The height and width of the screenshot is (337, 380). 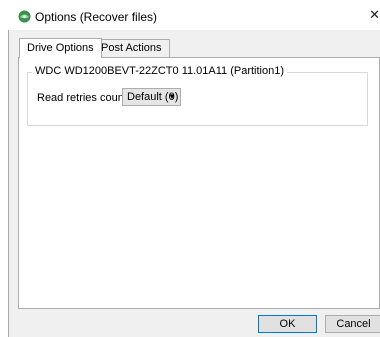 What do you see at coordinates (172, 96) in the screenshot?
I see `chevron-down-icon: ▼` at bounding box center [172, 96].